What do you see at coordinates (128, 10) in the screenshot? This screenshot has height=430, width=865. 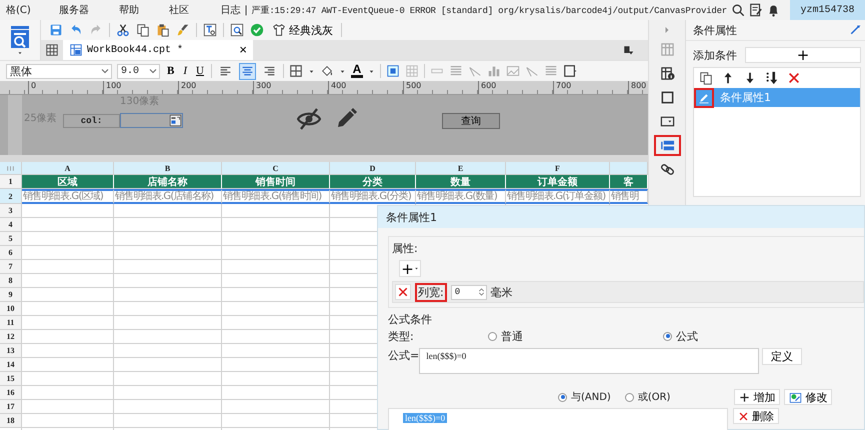 I see `menu-item: 帮助` at bounding box center [128, 10].